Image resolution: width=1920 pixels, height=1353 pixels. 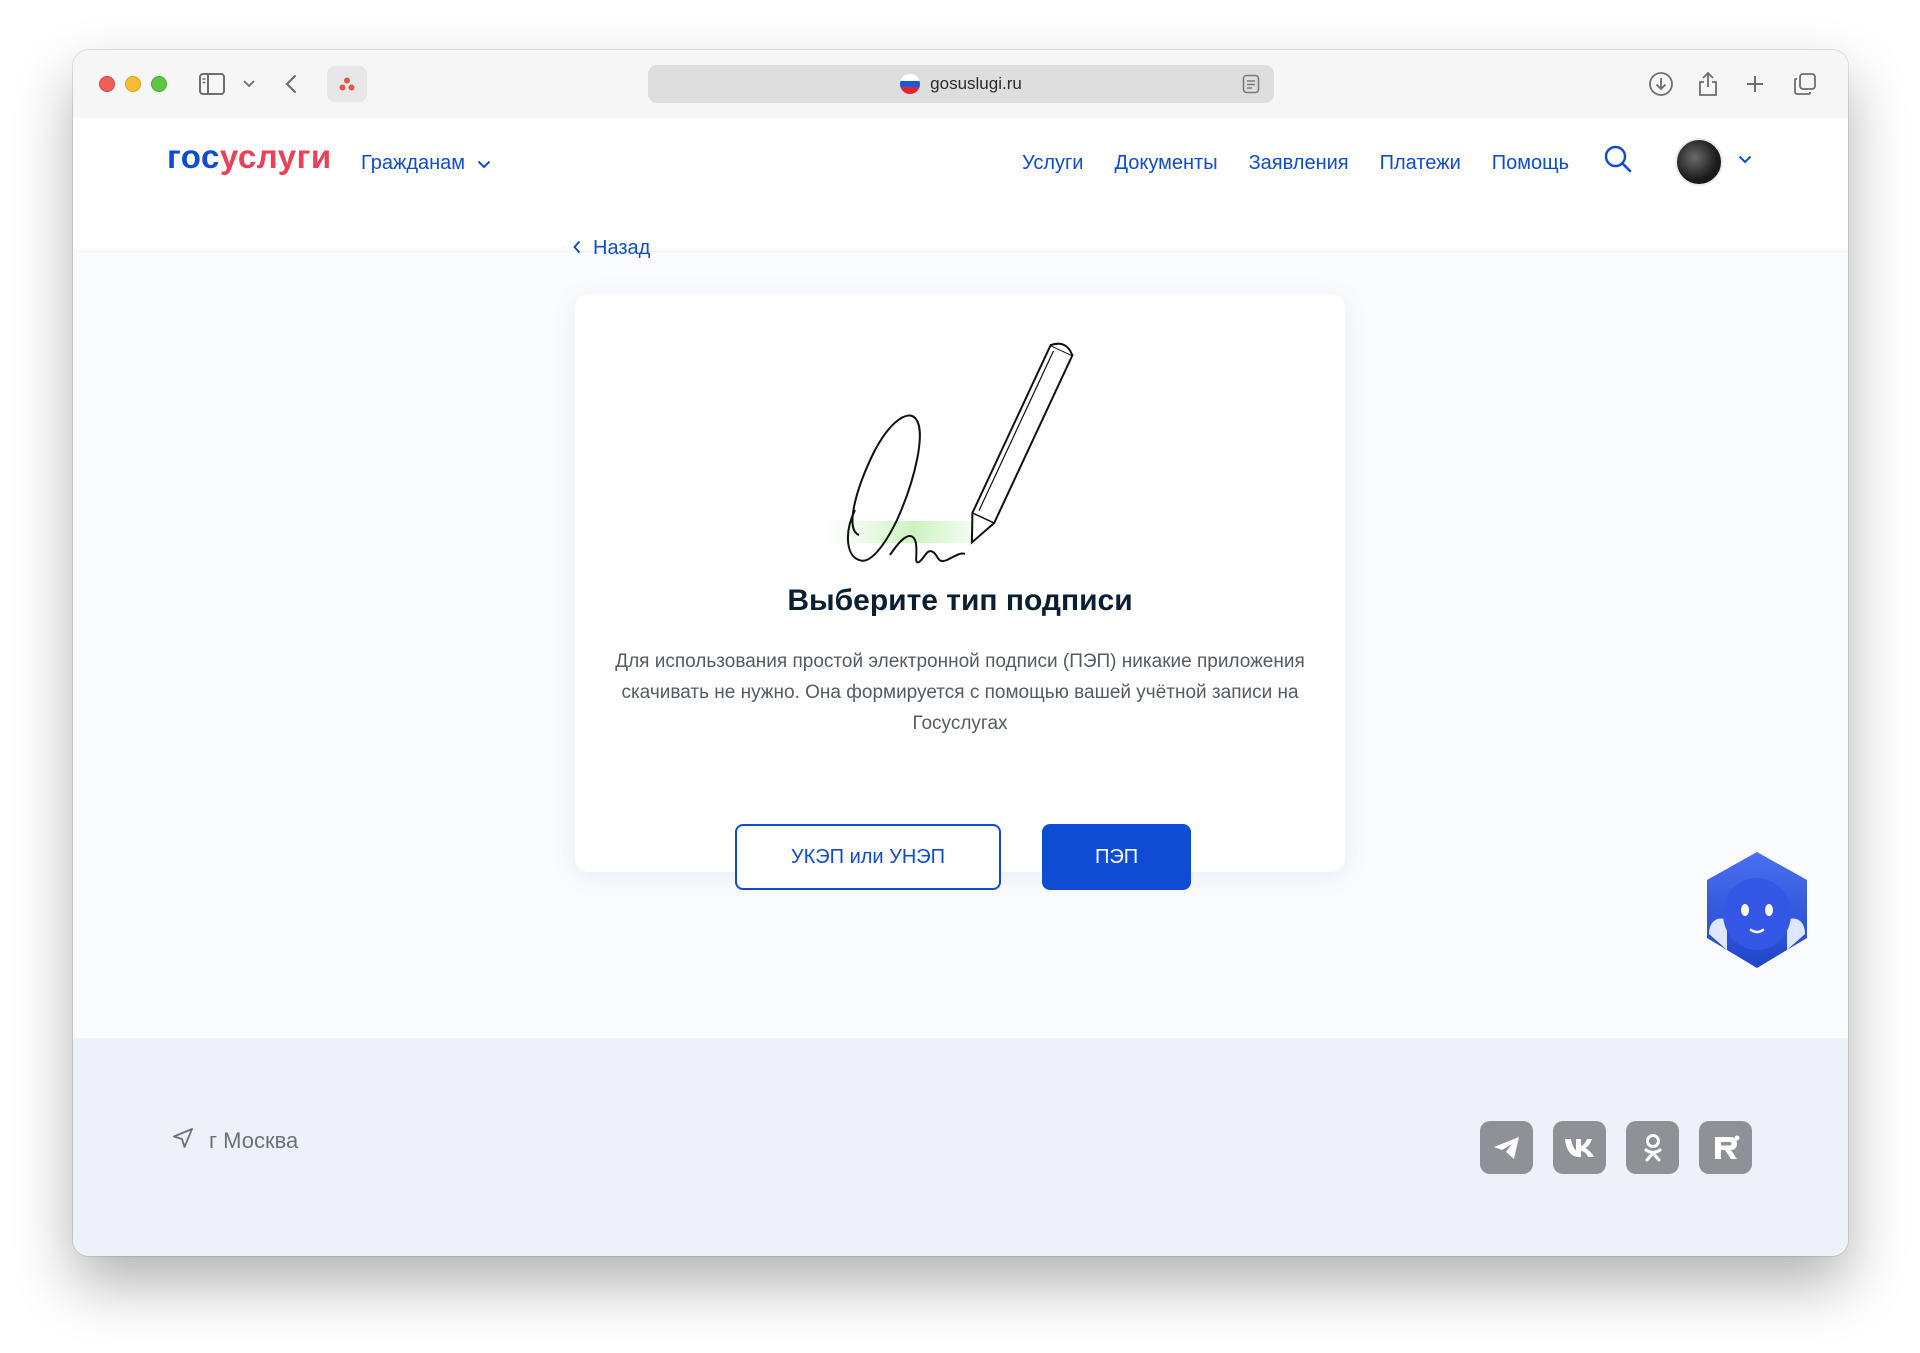 I want to click on share-icon, so click(x=1708, y=84).